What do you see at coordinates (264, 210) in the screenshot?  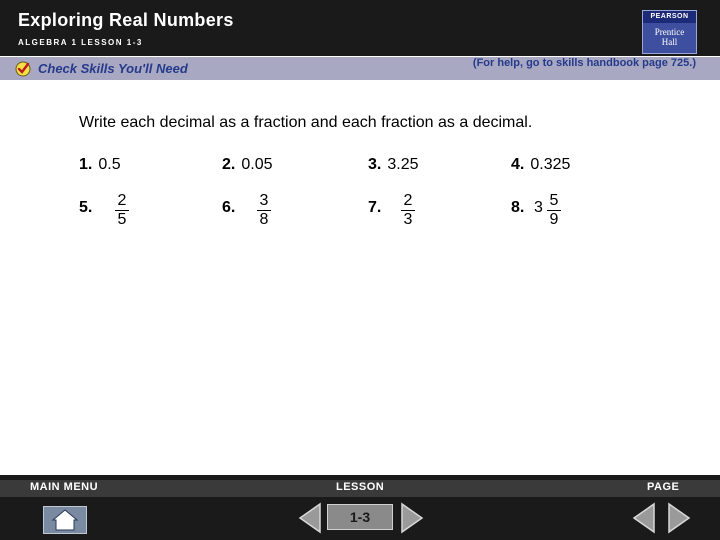 I see `problem-6-fraction: 3 8` at bounding box center [264, 210].